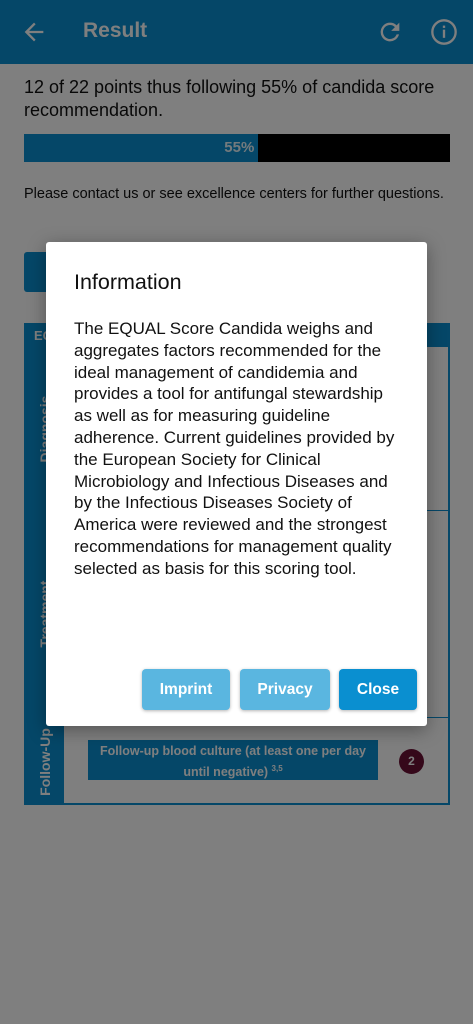 The image size is (473, 1024). What do you see at coordinates (378, 689) in the screenshot?
I see `close-button: Close` at bounding box center [378, 689].